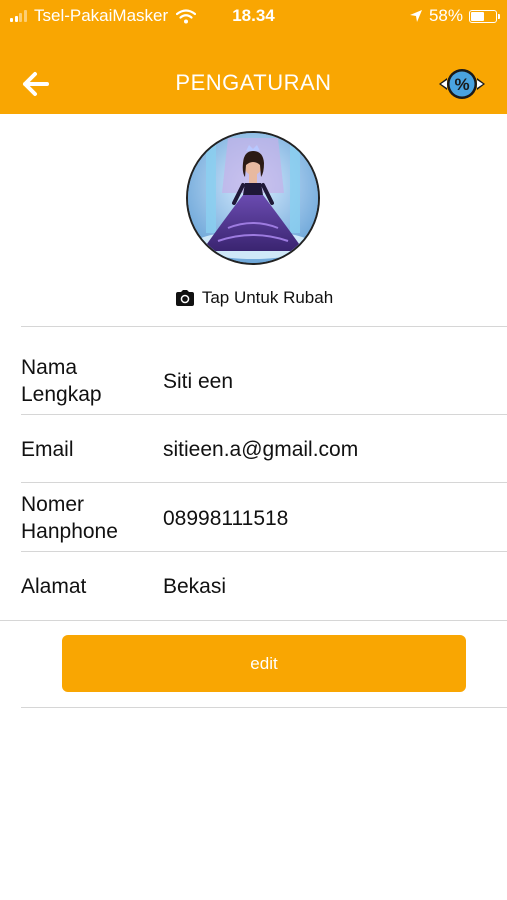 The width and height of the screenshot is (507, 900). Describe the element at coordinates (253, 16) in the screenshot. I see `status-bar: Tsel-PakaiMasker 18.34 58%` at that location.